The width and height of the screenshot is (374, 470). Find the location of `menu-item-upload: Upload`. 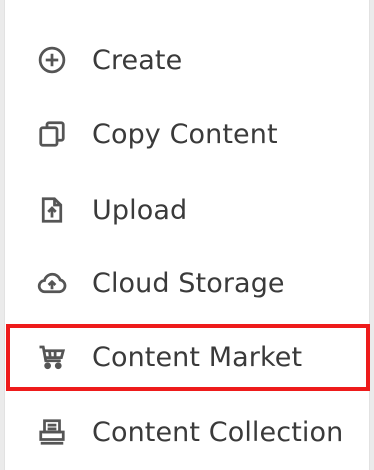

menu-item-upload: Upload is located at coordinates (188, 210).